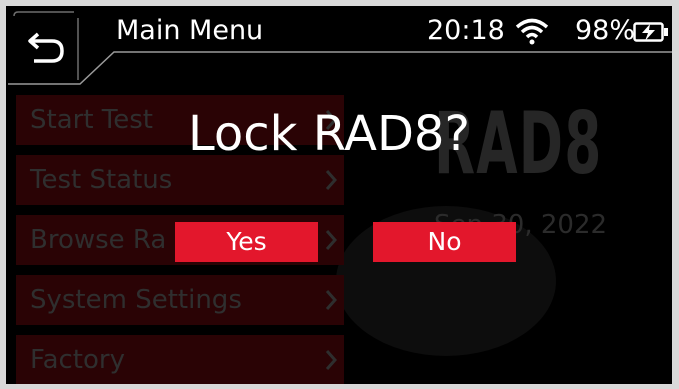 The image size is (679, 389). Describe the element at coordinates (101, 180) in the screenshot. I see `menu-item-label: Test Status` at that location.